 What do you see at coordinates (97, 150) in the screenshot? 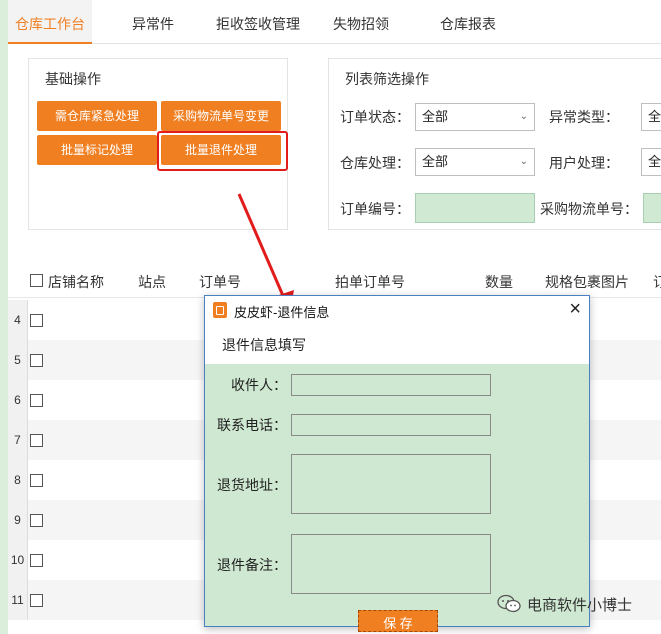
I see `batch-mark-button: 批量标记处理` at bounding box center [97, 150].